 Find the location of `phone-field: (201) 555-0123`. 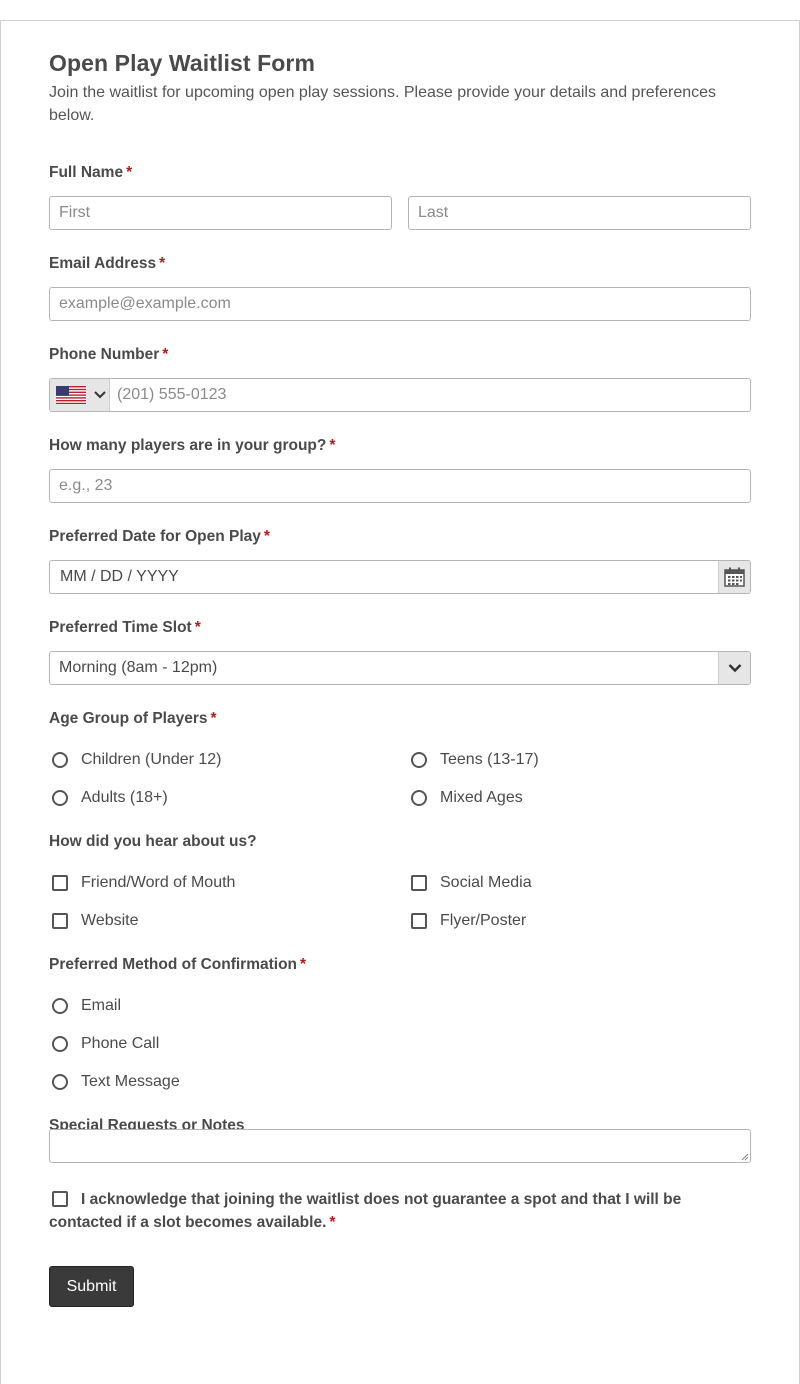

phone-field: (201) 555-0123 is located at coordinates (400, 395).